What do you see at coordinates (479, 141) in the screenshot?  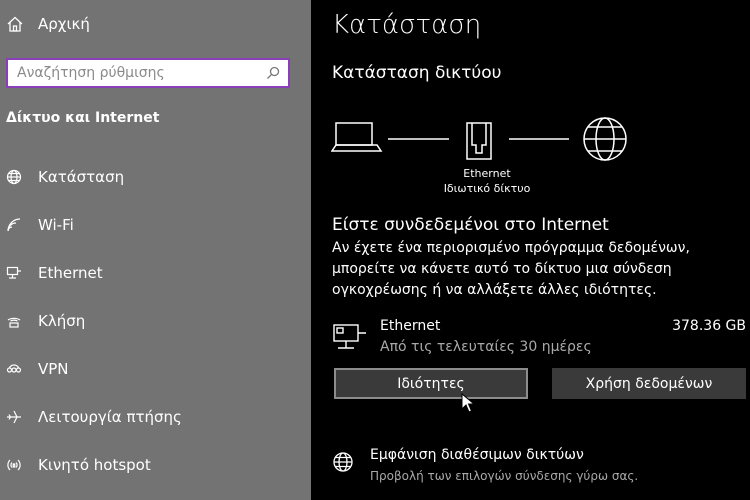 I see `ethernet-port-icon` at bounding box center [479, 141].